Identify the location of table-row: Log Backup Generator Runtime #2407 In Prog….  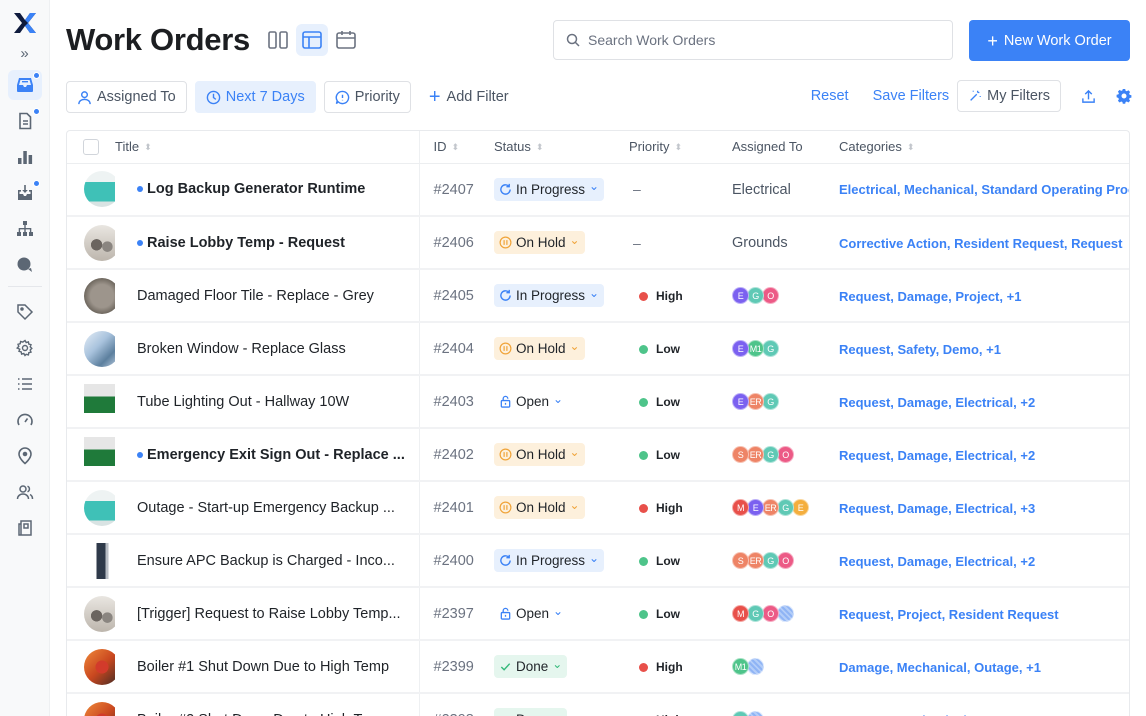
(598, 190).